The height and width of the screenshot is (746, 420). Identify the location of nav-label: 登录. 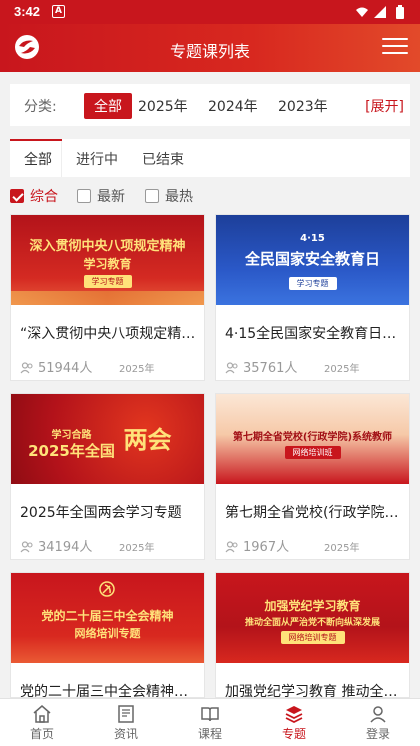
(377, 734).